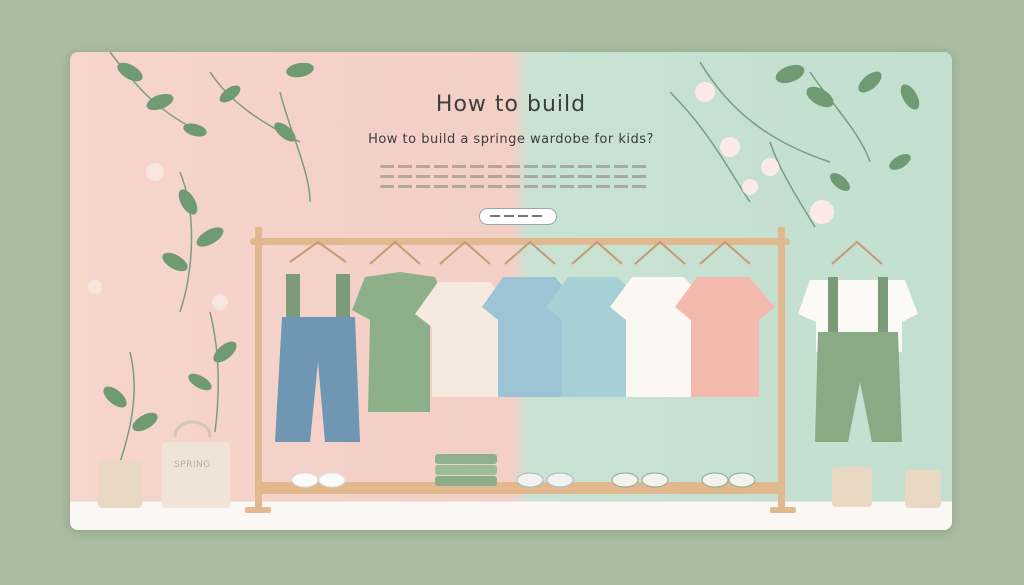  Describe the element at coordinates (518, 216) in the screenshot. I see `cta-button` at that location.